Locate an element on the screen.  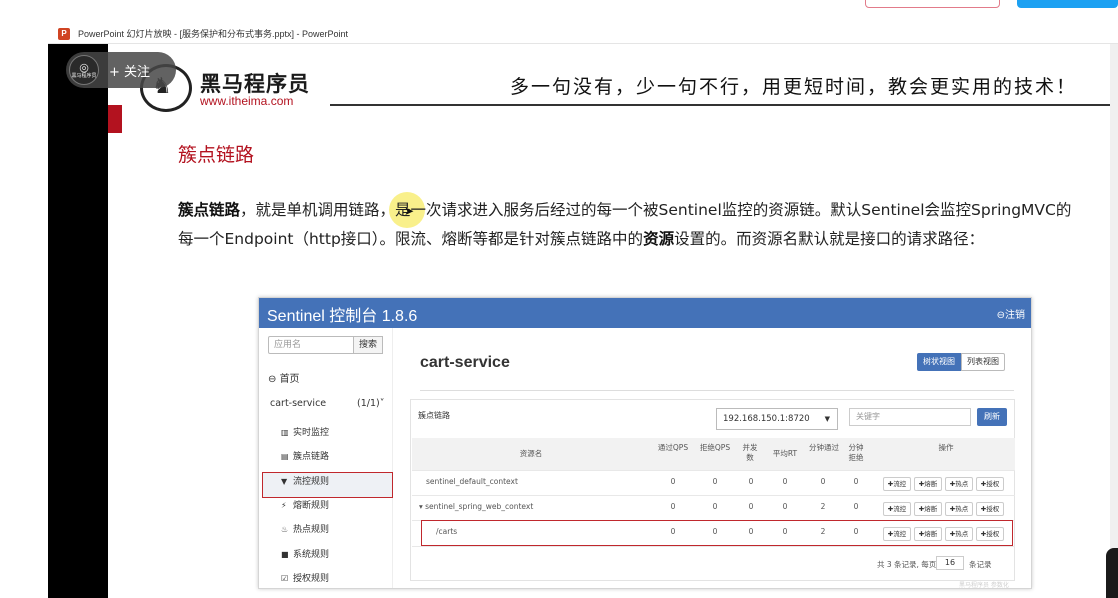
row-0-name: sentinel_default_context is located at coordinates (472, 481).